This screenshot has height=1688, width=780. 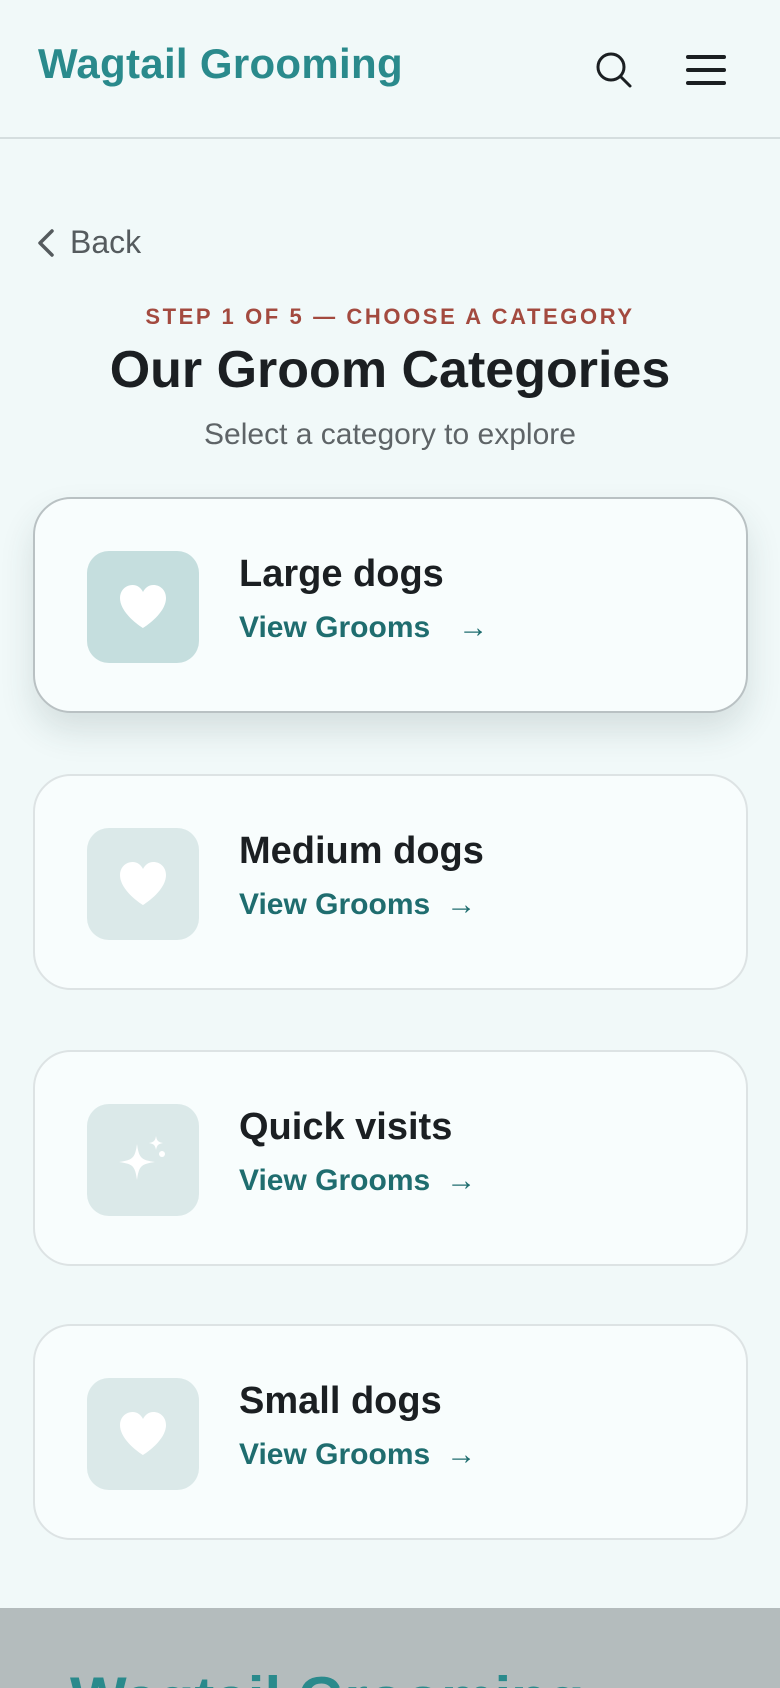 I want to click on category-title: Quick visits, so click(x=346, y=1127).